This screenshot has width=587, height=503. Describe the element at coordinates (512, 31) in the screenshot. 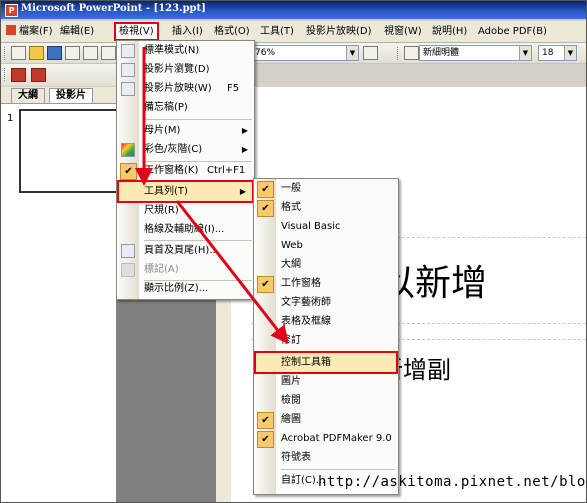

I see `menu-adobe-pdf: Adobe PDF(B)` at that location.